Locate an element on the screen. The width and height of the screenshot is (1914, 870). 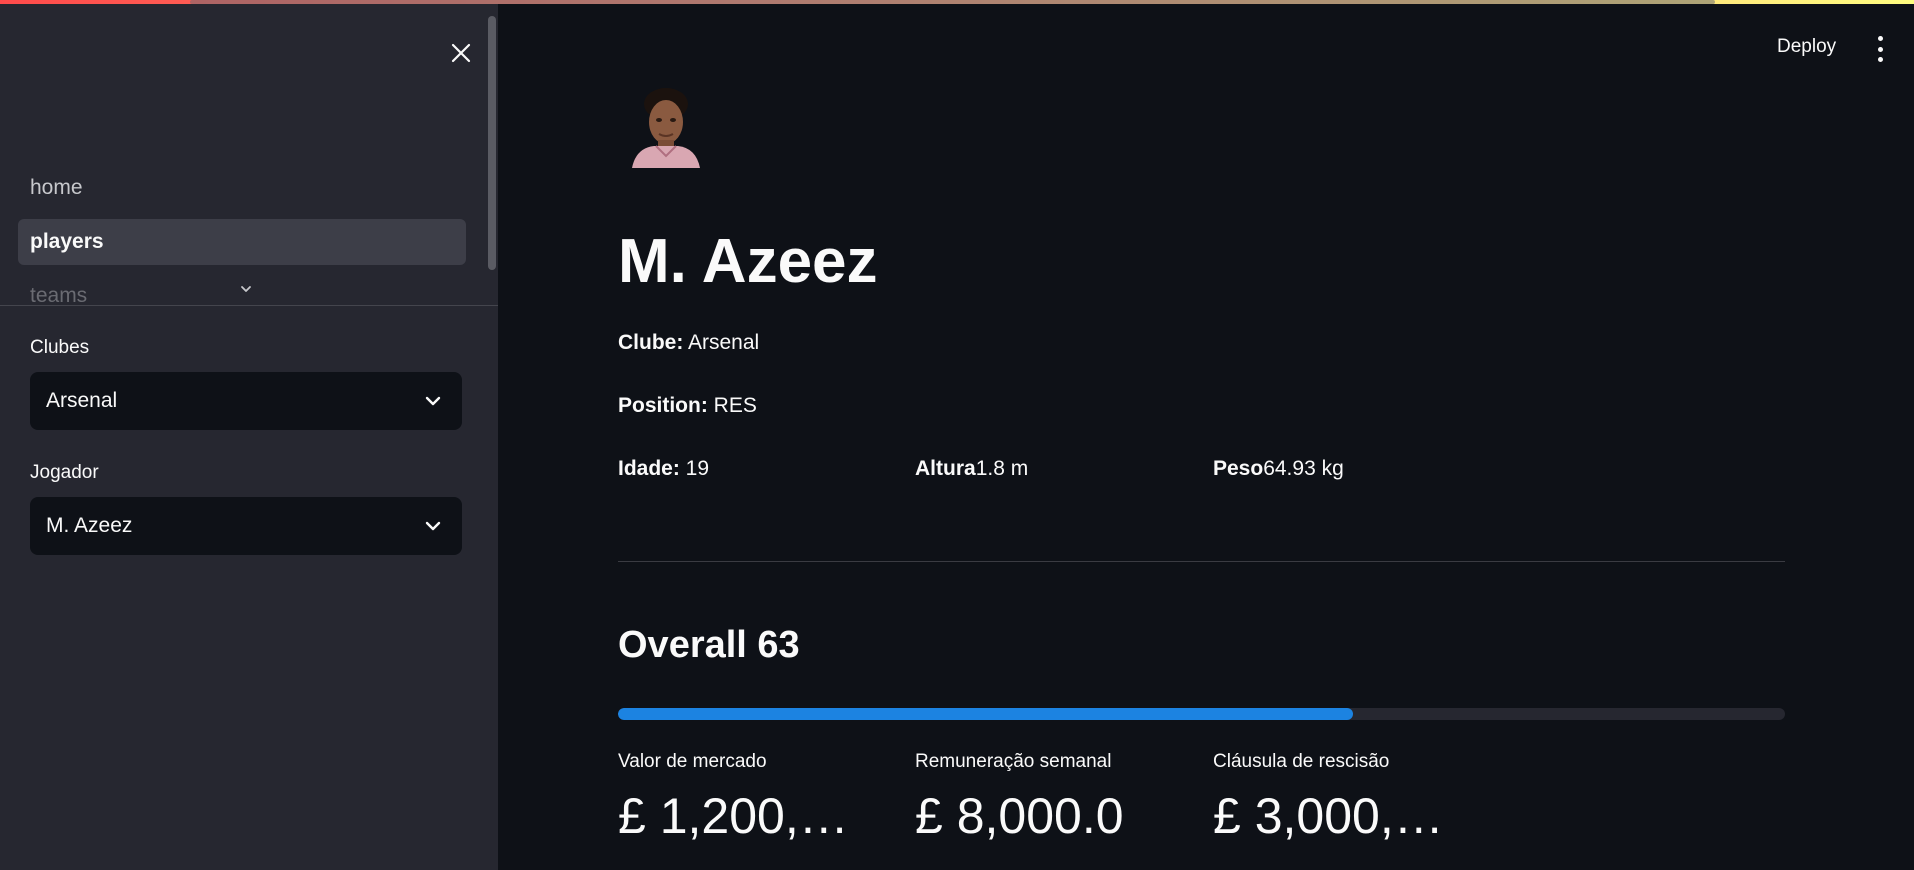
player-photo-image is located at coordinates (665, 124).